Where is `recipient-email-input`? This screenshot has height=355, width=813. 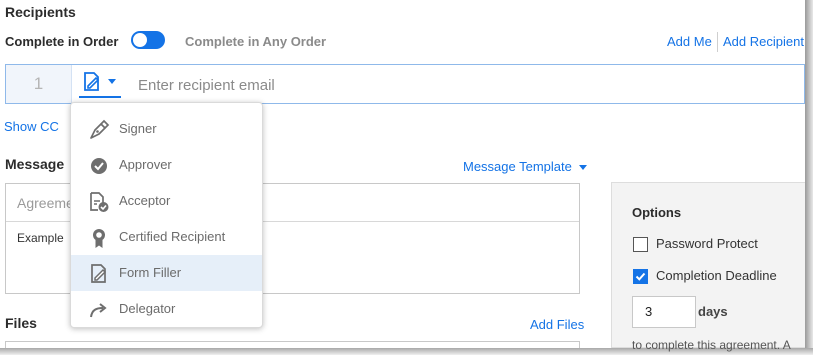
recipient-email-input is located at coordinates (438, 85).